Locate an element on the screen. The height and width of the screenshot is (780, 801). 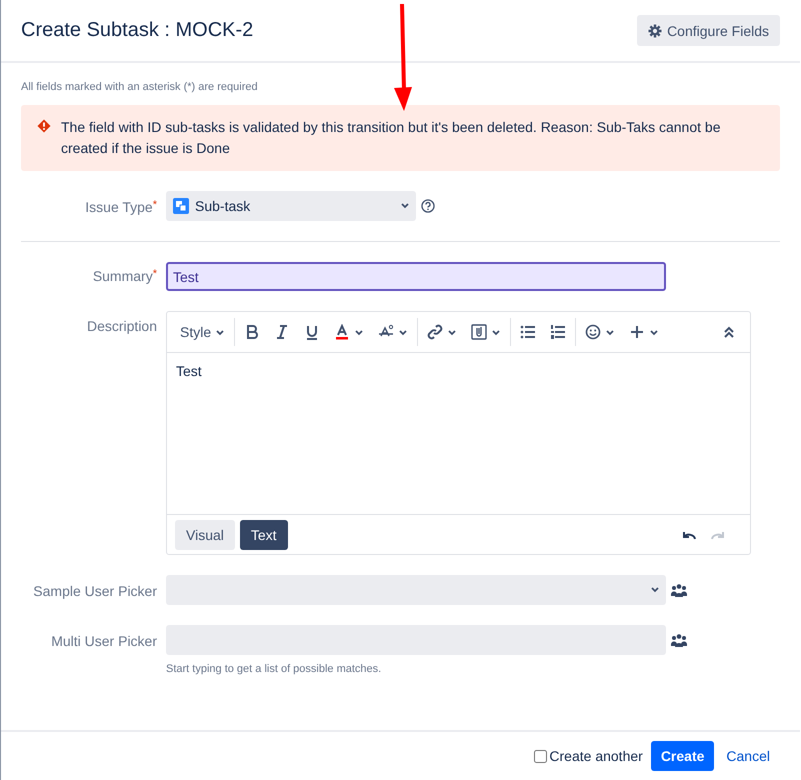
link-icon is located at coordinates (435, 332).